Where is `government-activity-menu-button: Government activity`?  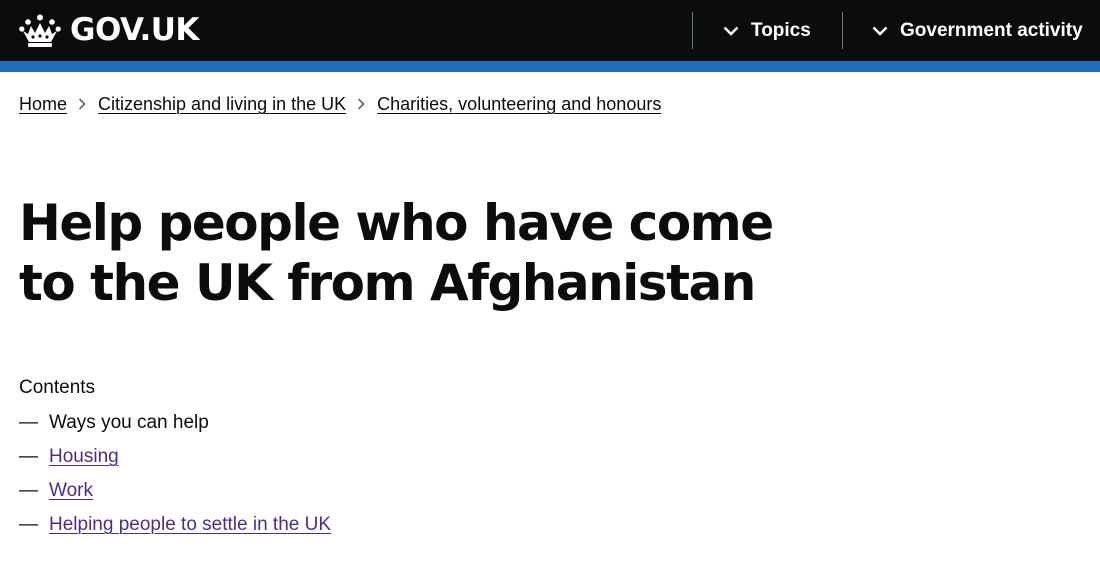
government-activity-menu-button: Government activity is located at coordinates (977, 31).